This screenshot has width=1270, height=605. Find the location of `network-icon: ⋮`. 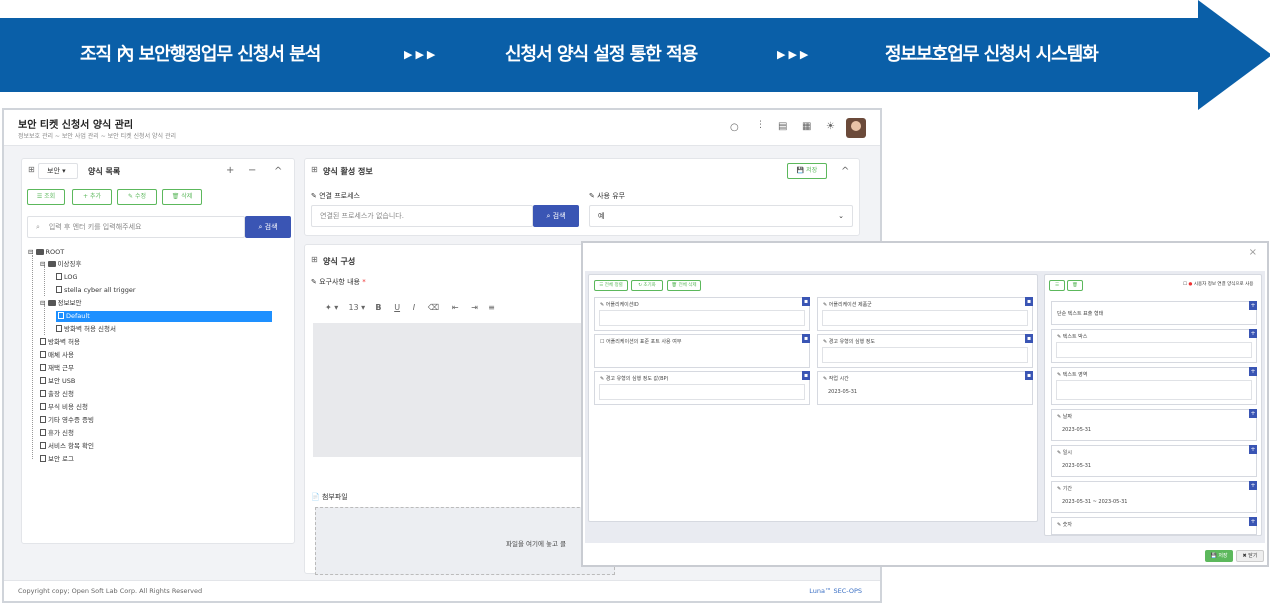

network-icon: ⋮ is located at coordinates (760, 125).